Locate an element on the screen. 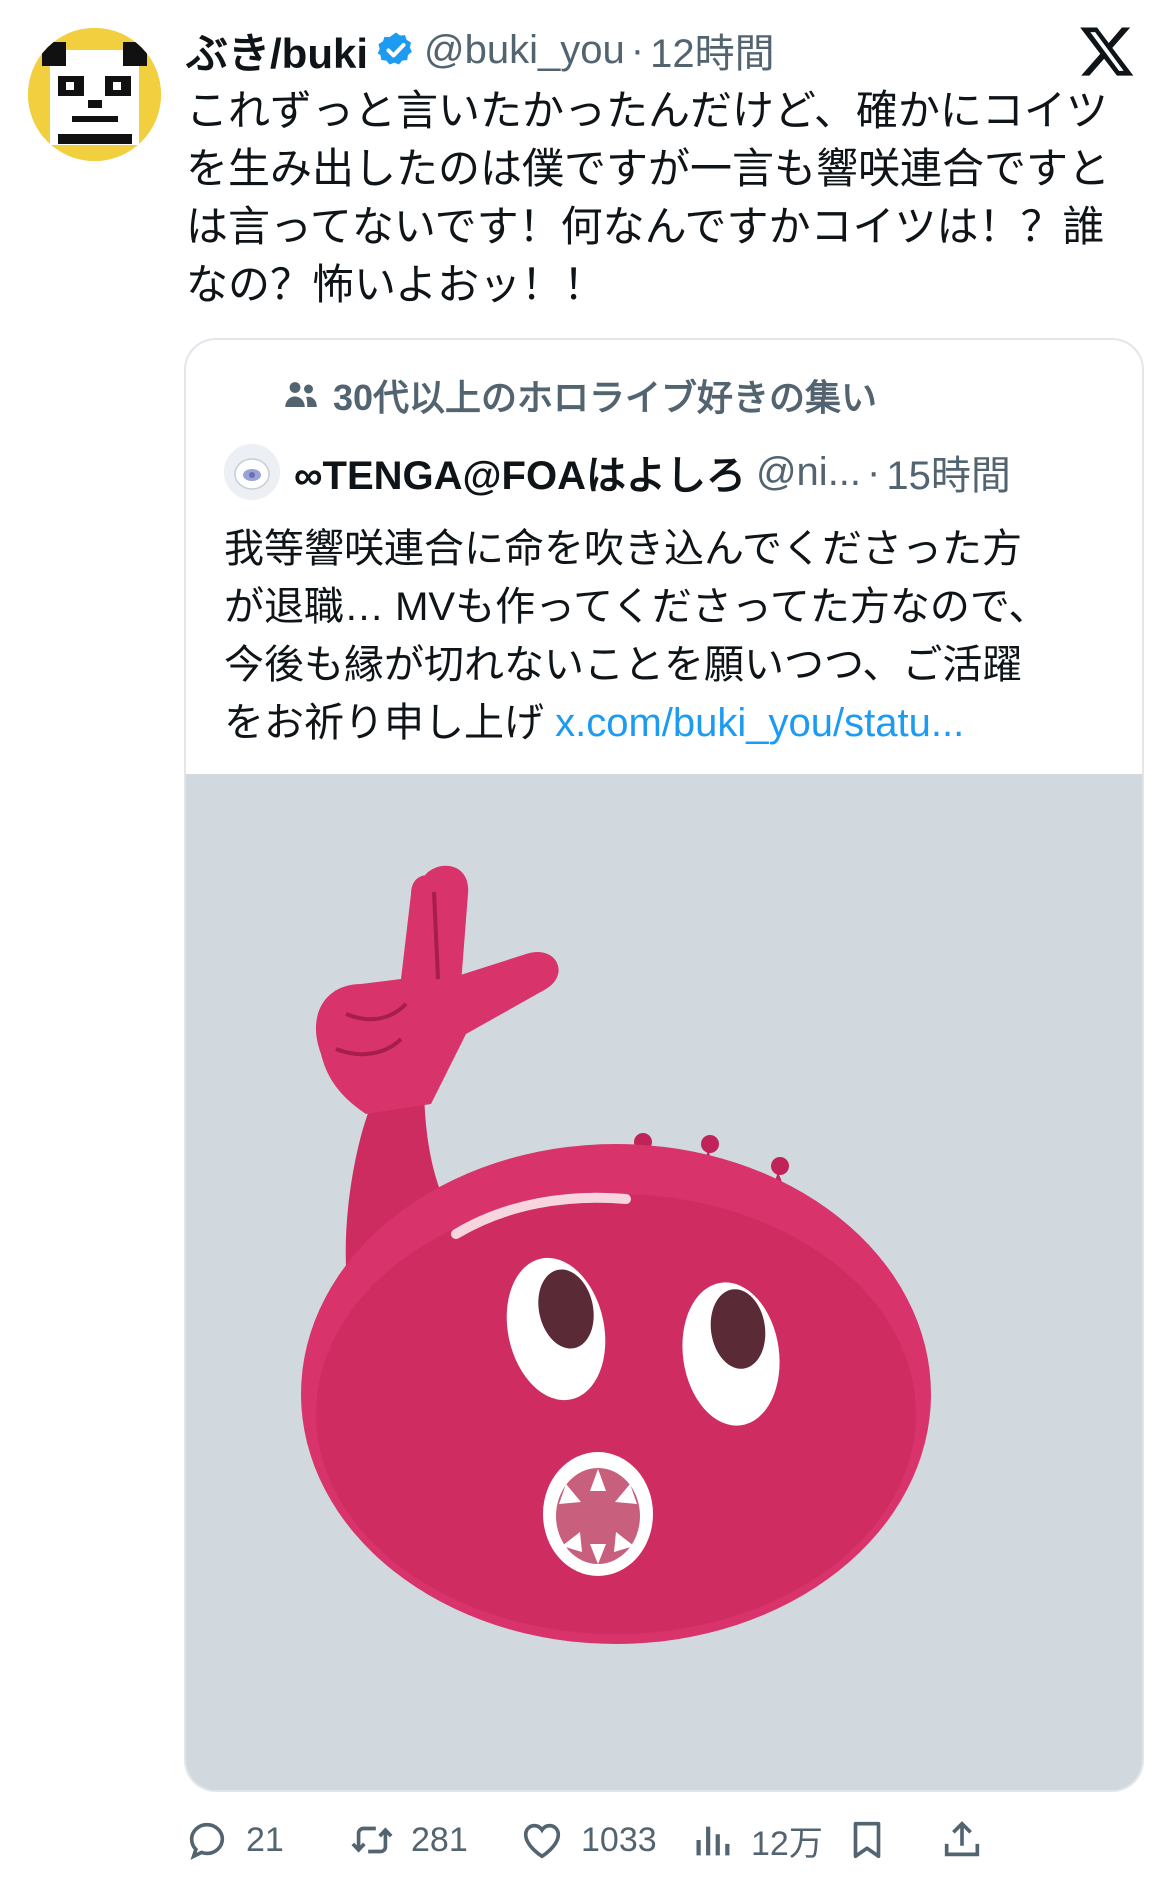  quoted-author-avatar is located at coordinates (252, 472).